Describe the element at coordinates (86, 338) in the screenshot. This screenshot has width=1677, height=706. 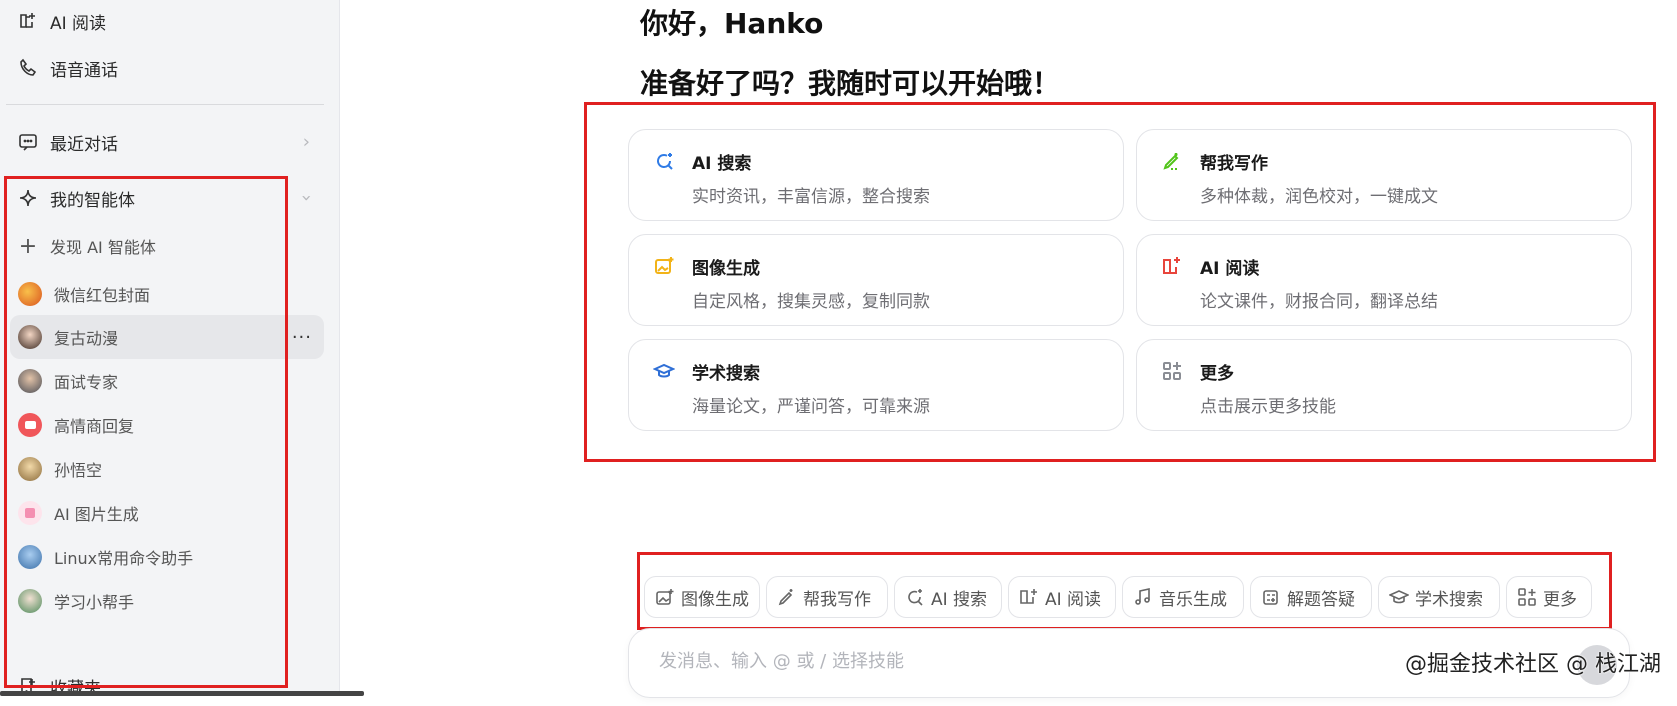
I see `agent-label: 复古动漫` at that location.